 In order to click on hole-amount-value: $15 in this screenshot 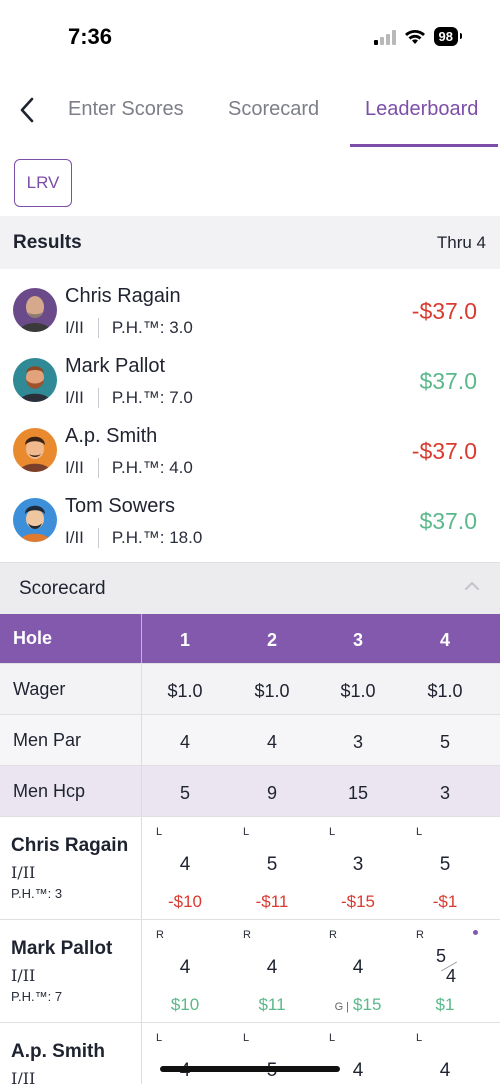, I will do `click(367, 1004)`.